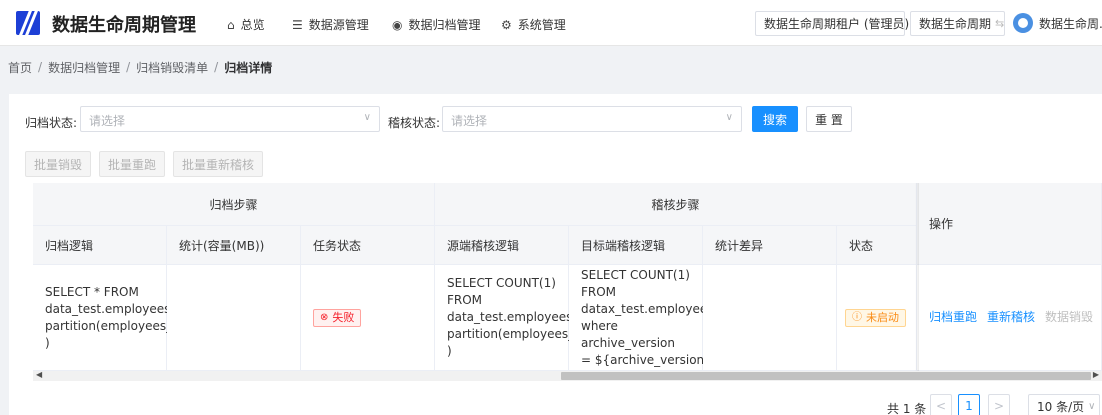 The height and width of the screenshot is (415, 1102). What do you see at coordinates (917, 278) in the screenshot?
I see `fixed-column-shadow` at bounding box center [917, 278].